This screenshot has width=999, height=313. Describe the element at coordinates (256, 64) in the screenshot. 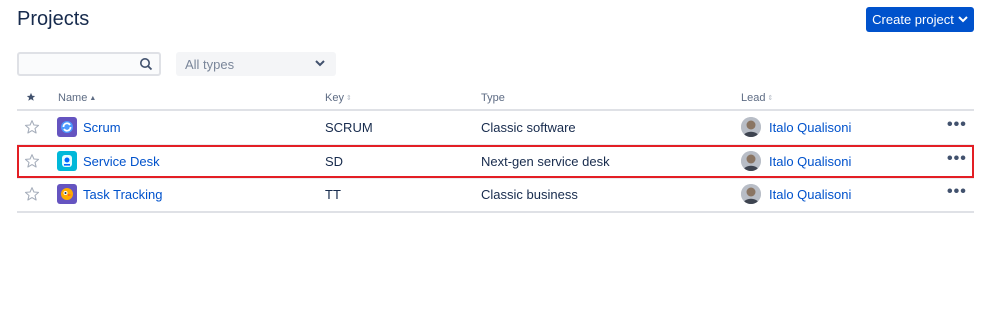

I see `project-type-select: All types` at that location.